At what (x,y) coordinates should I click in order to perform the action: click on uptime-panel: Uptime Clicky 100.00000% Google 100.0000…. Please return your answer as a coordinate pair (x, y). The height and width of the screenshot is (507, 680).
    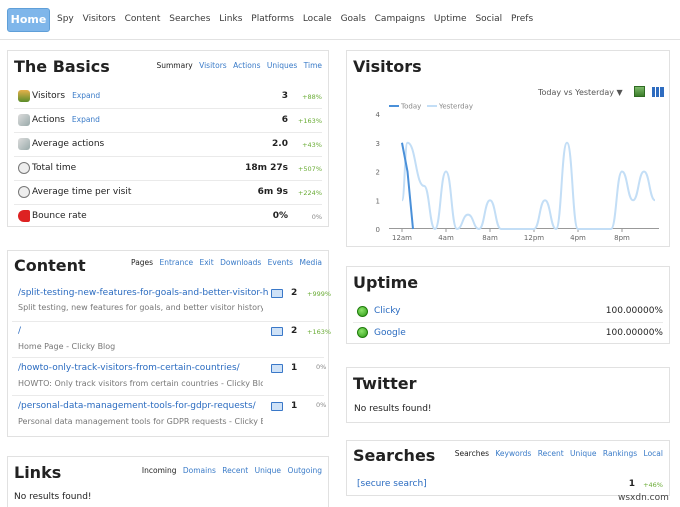
    Looking at the image, I should click on (508, 305).